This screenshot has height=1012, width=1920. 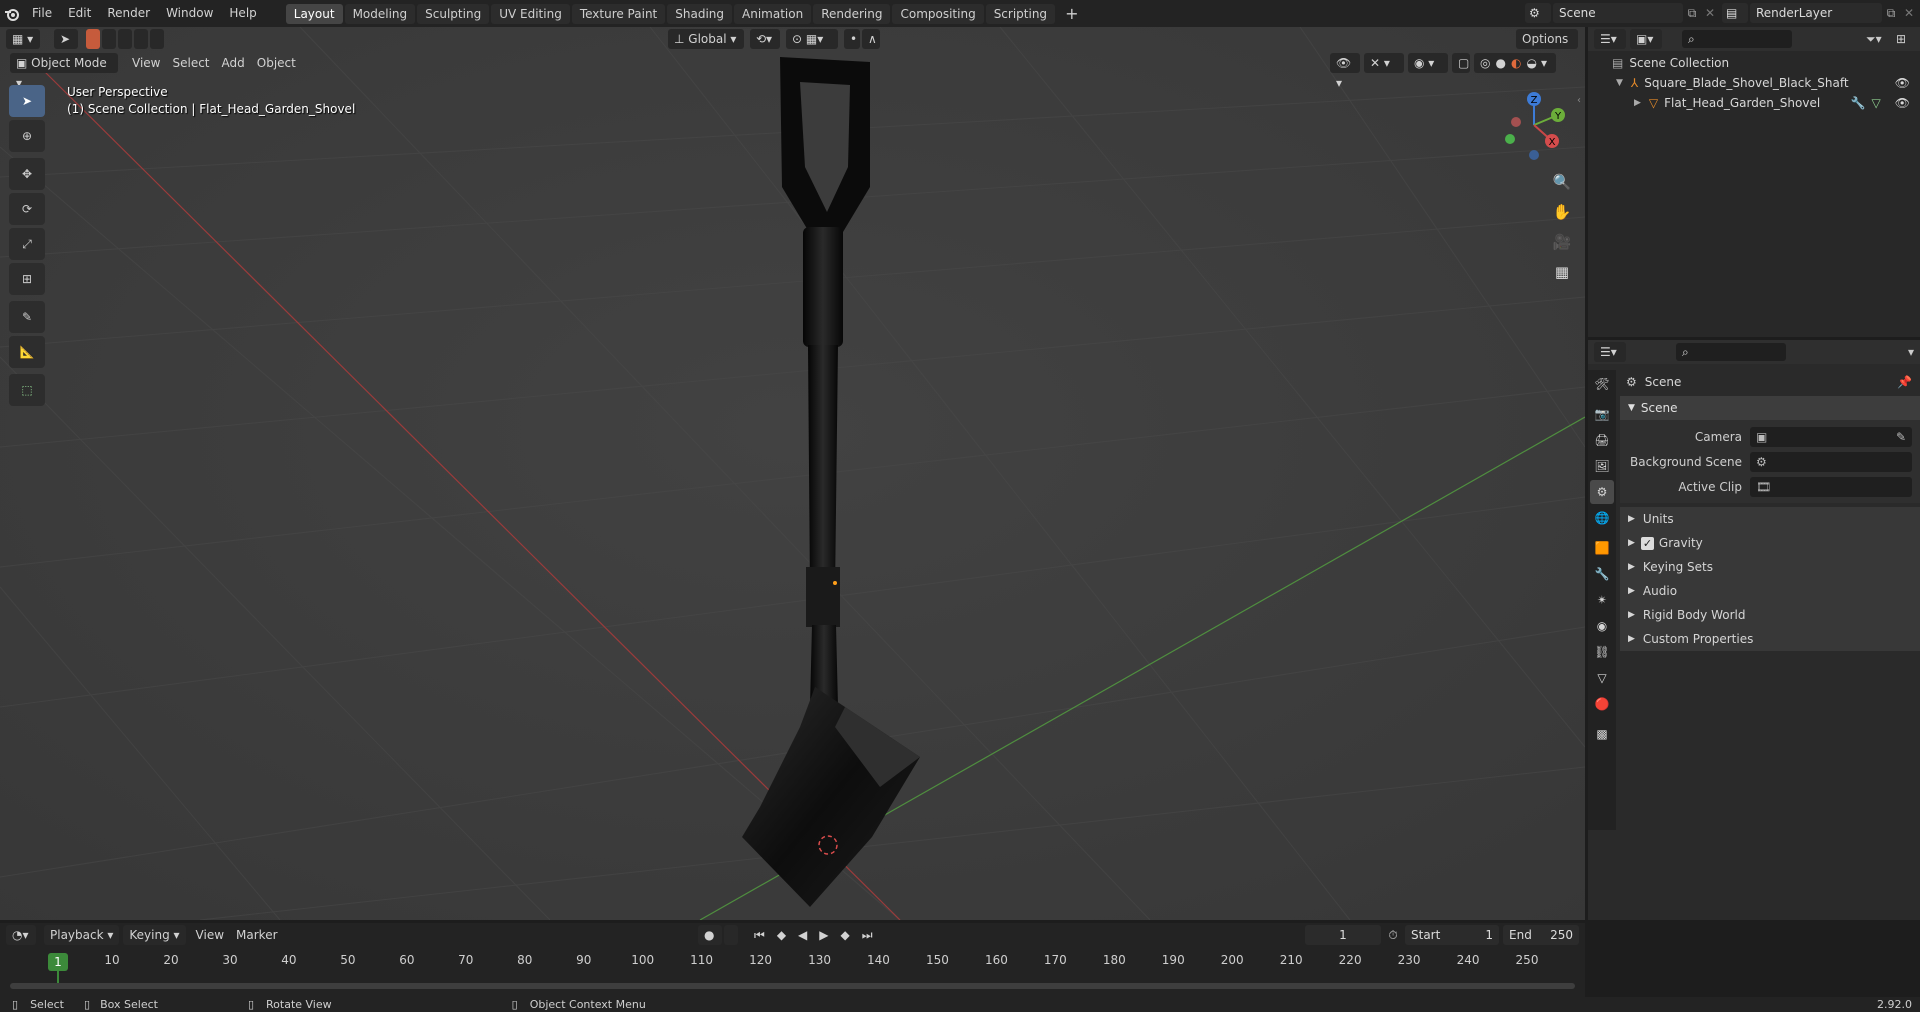 What do you see at coordinates (189, 13) in the screenshot?
I see `menu-window: Window` at bounding box center [189, 13].